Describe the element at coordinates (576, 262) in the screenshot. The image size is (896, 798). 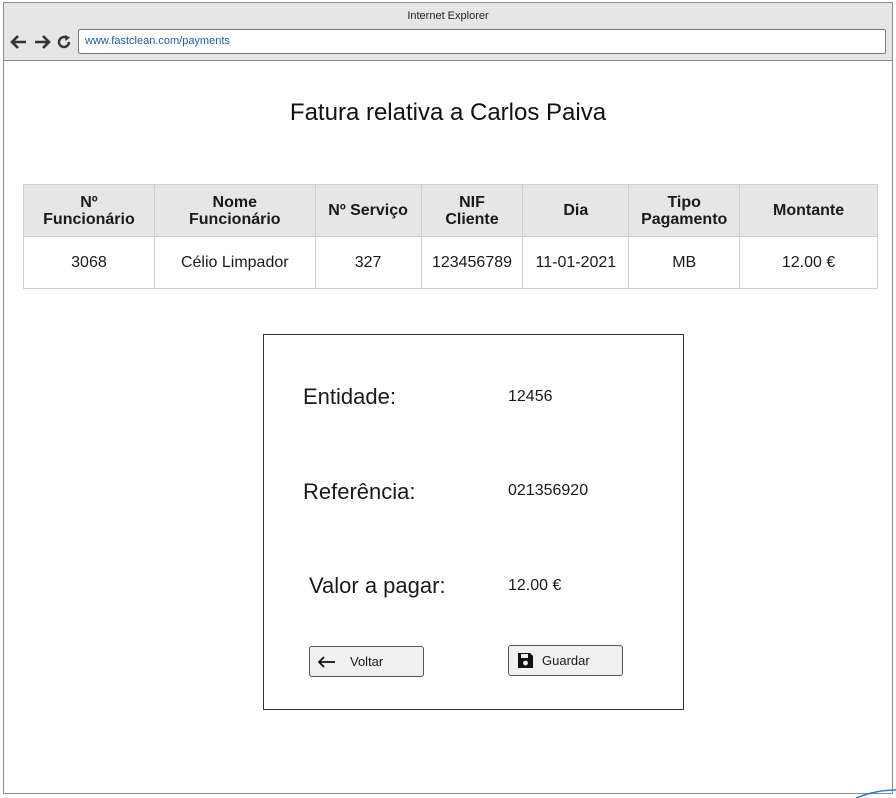
I see `cell-dia: 11-01-2021` at that location.